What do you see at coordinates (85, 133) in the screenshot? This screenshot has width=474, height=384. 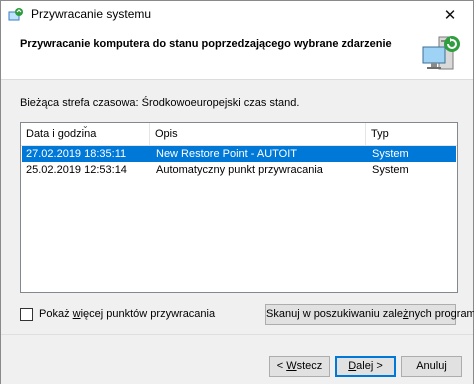 I see `column-header-date: ⌄ Data i godzina` at bounding box center [85, 133].